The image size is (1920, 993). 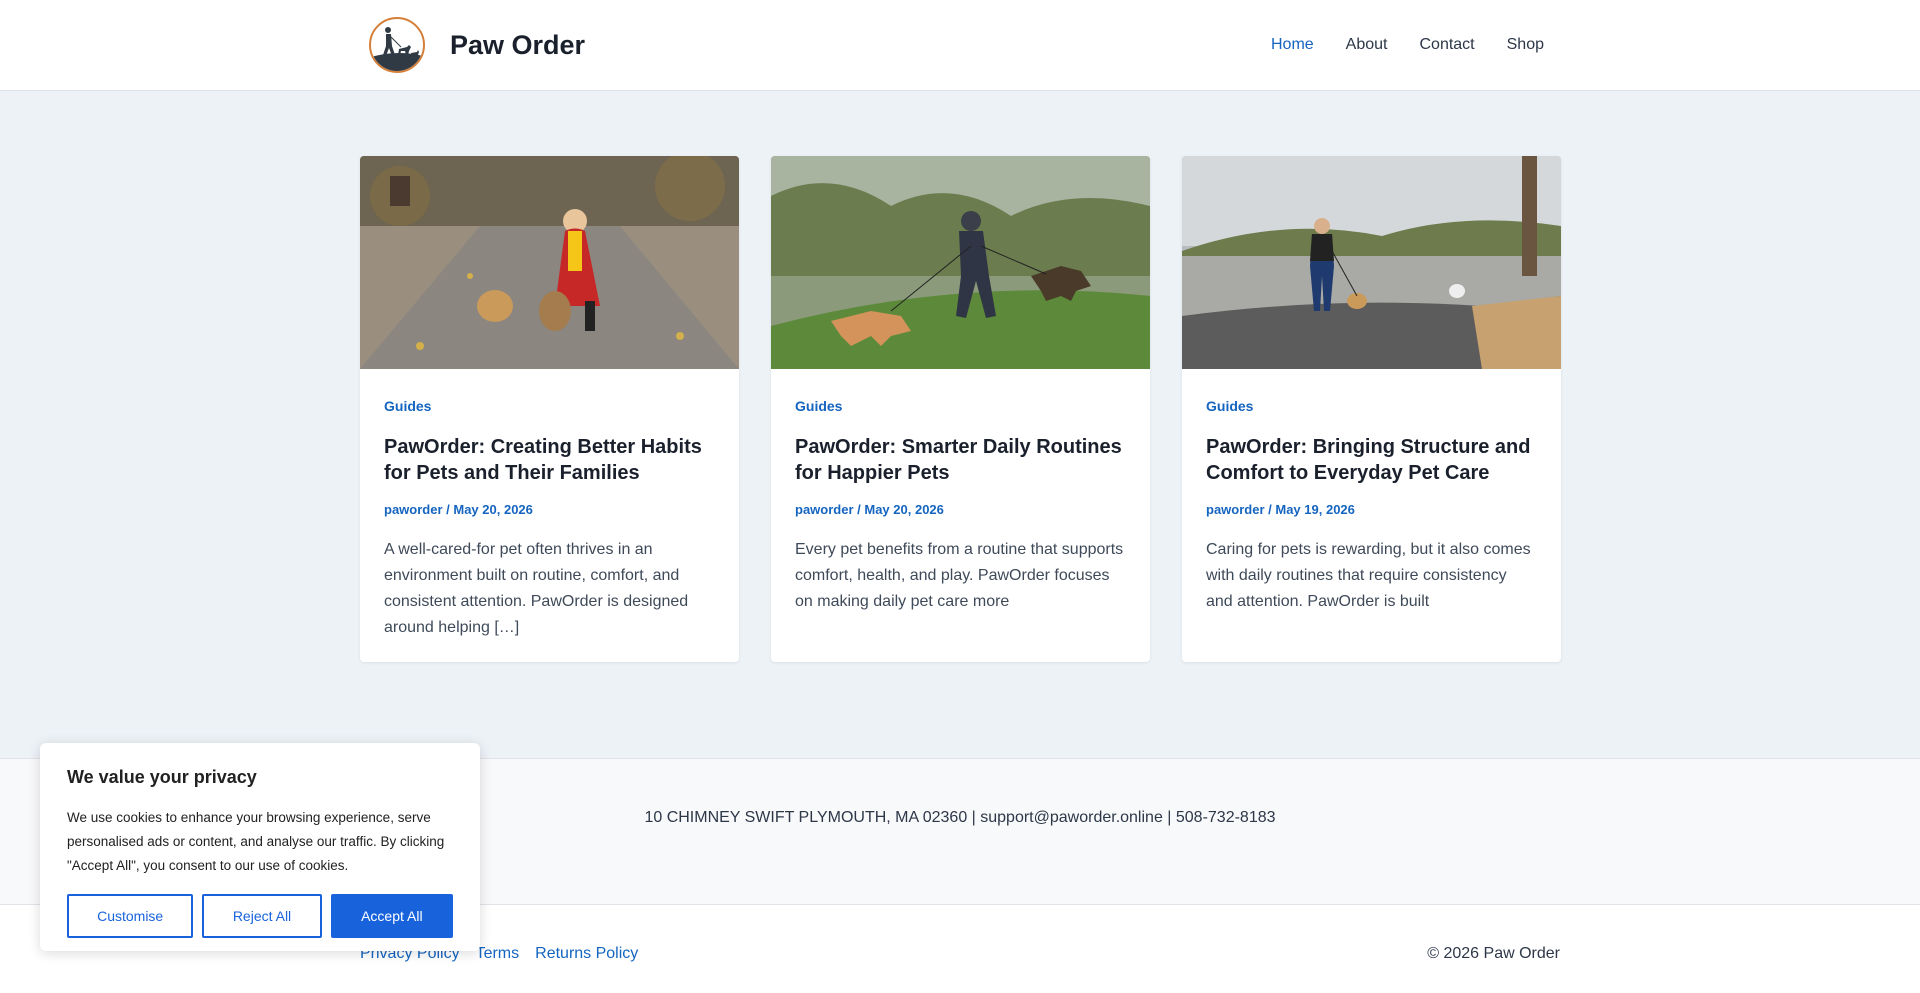 I want to click on post-image-man-by-lake-with-dogs, so click(x=1371, y=262).